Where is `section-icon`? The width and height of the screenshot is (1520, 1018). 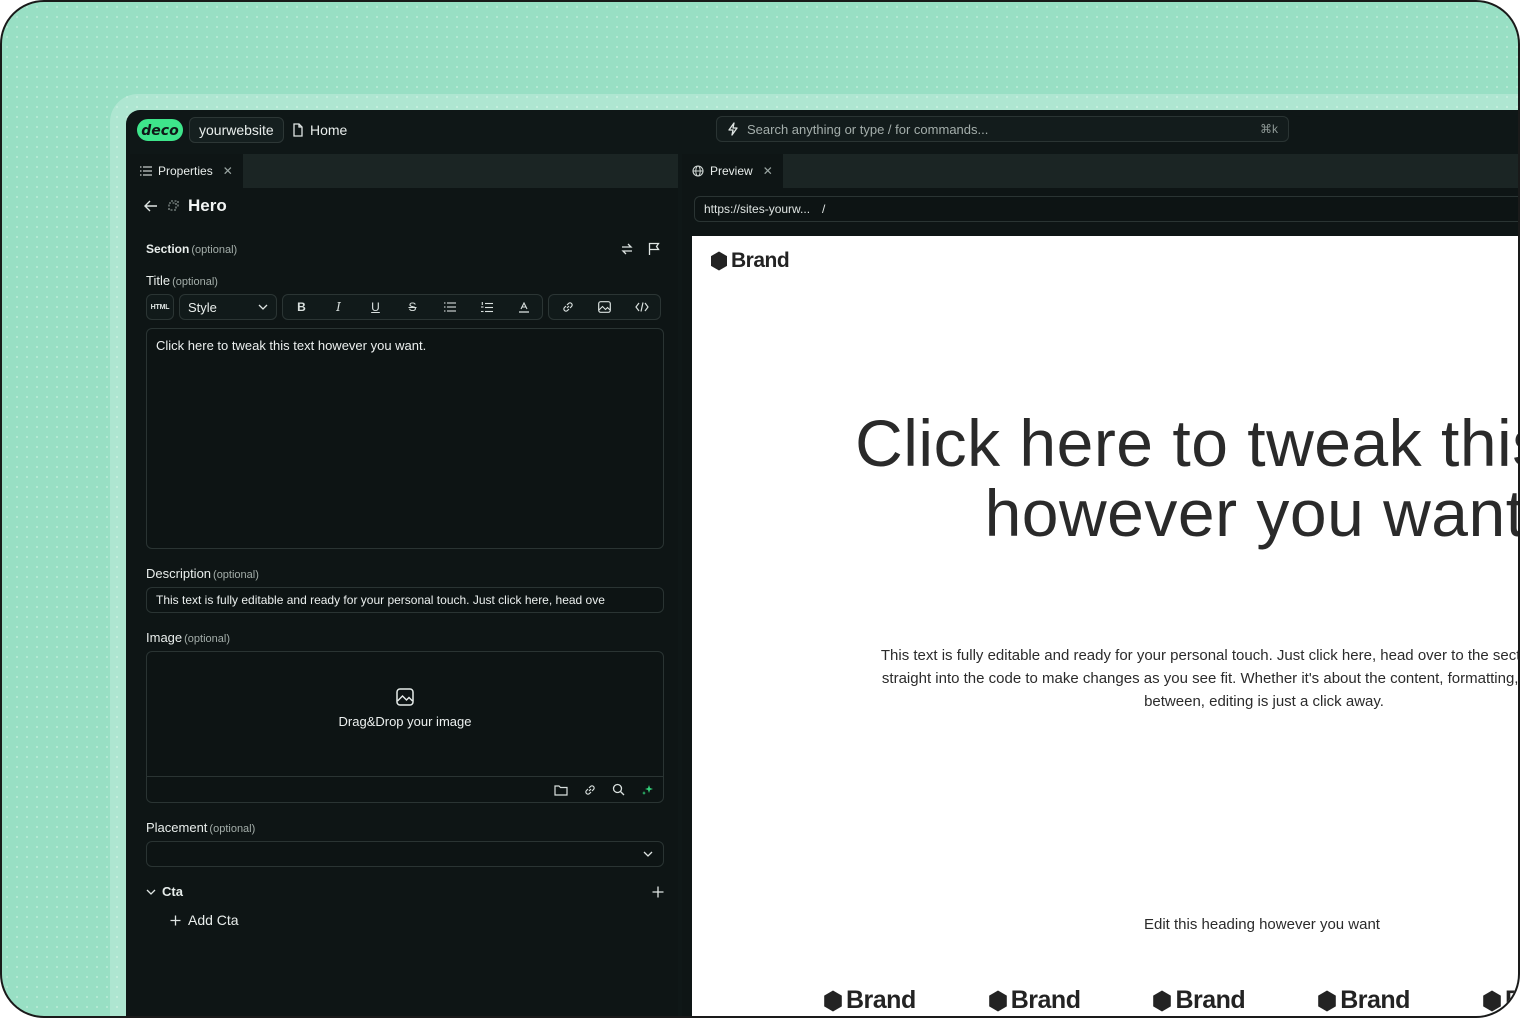 section-icon is located at coordinates (173, 206).